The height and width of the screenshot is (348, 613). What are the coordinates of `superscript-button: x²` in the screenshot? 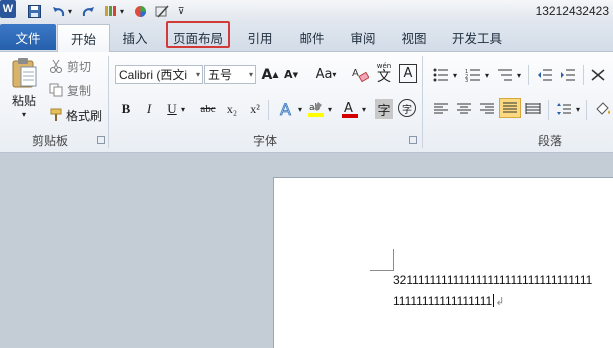 It's located at (255, 109).